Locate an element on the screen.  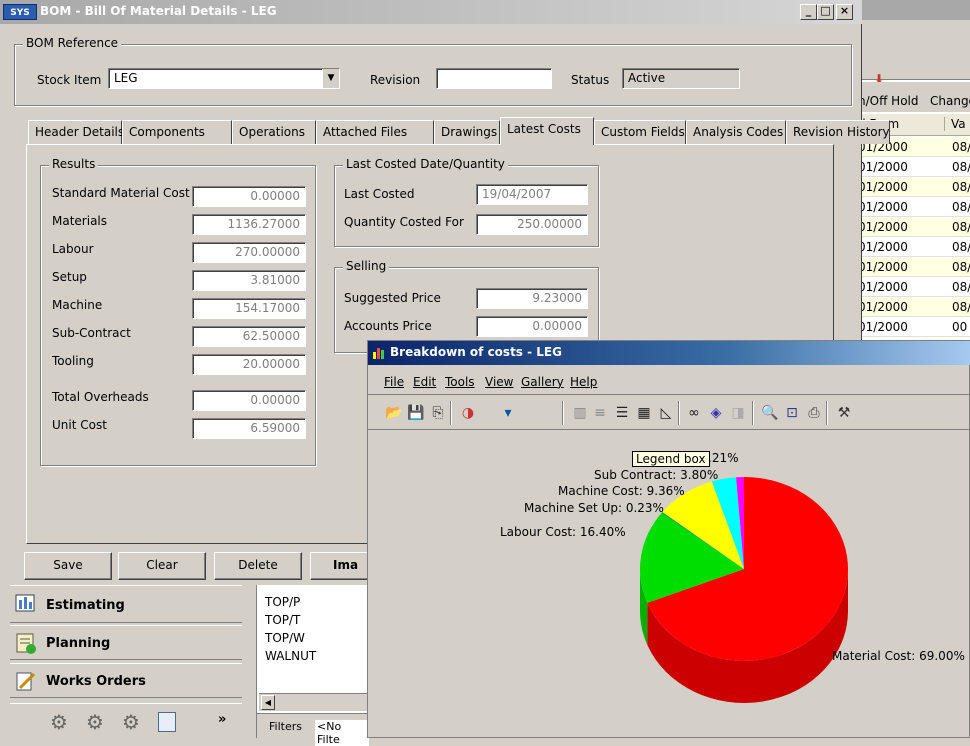
menu-help: Help is located at coordinates (583, 382).